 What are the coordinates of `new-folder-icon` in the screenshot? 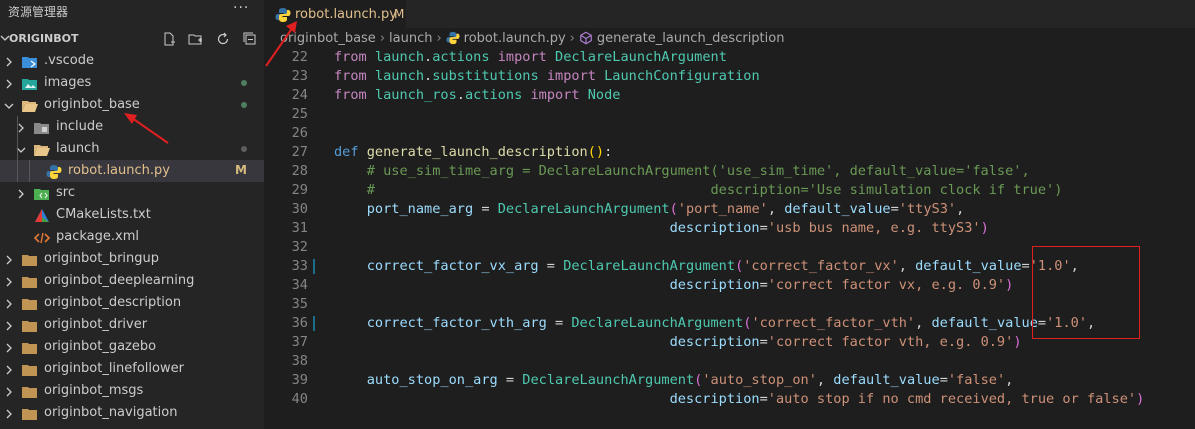 It's located at (196, 39).